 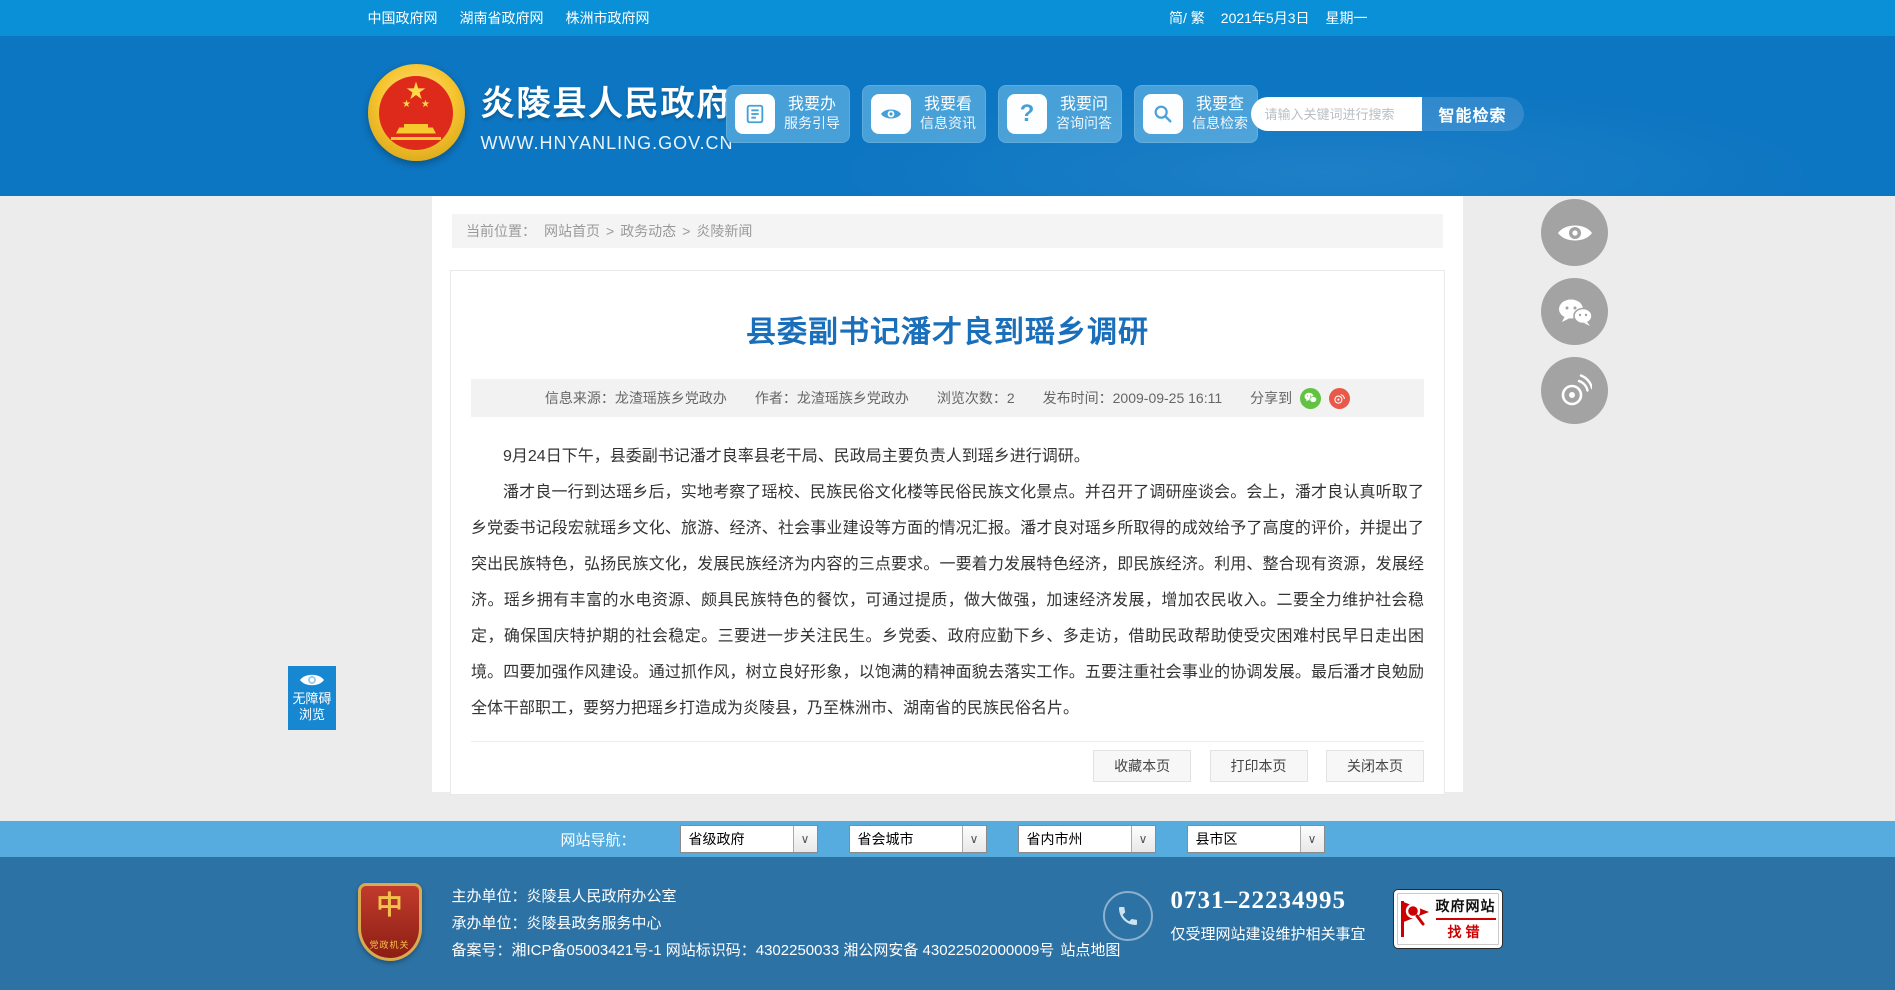 I want to click on quick-btn-ask: ? 我要问 咨询问答, so click(x=1059, y=114).